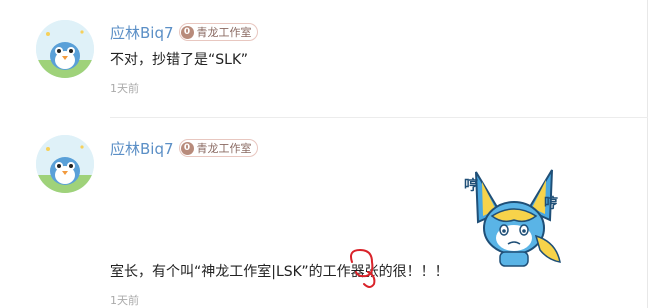 The image size is (648, 308). Describe the element at coordinates (230, 272) in the screenshot. I see `comment-text-part: 室长，有个叫“神龙工作室|LSK”的工作` at that location.